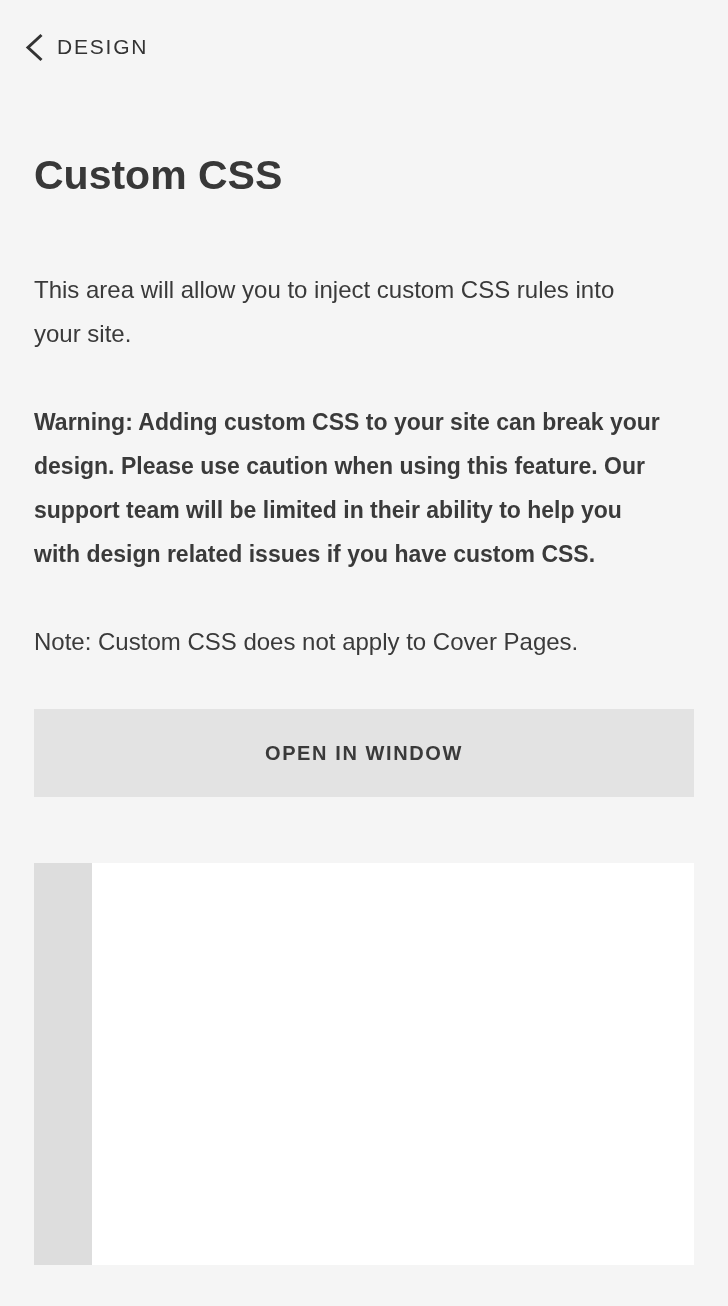  Describe the element at coordinates (86, 47) in the screenshot. I see `back-link: DESIGN` at that location.